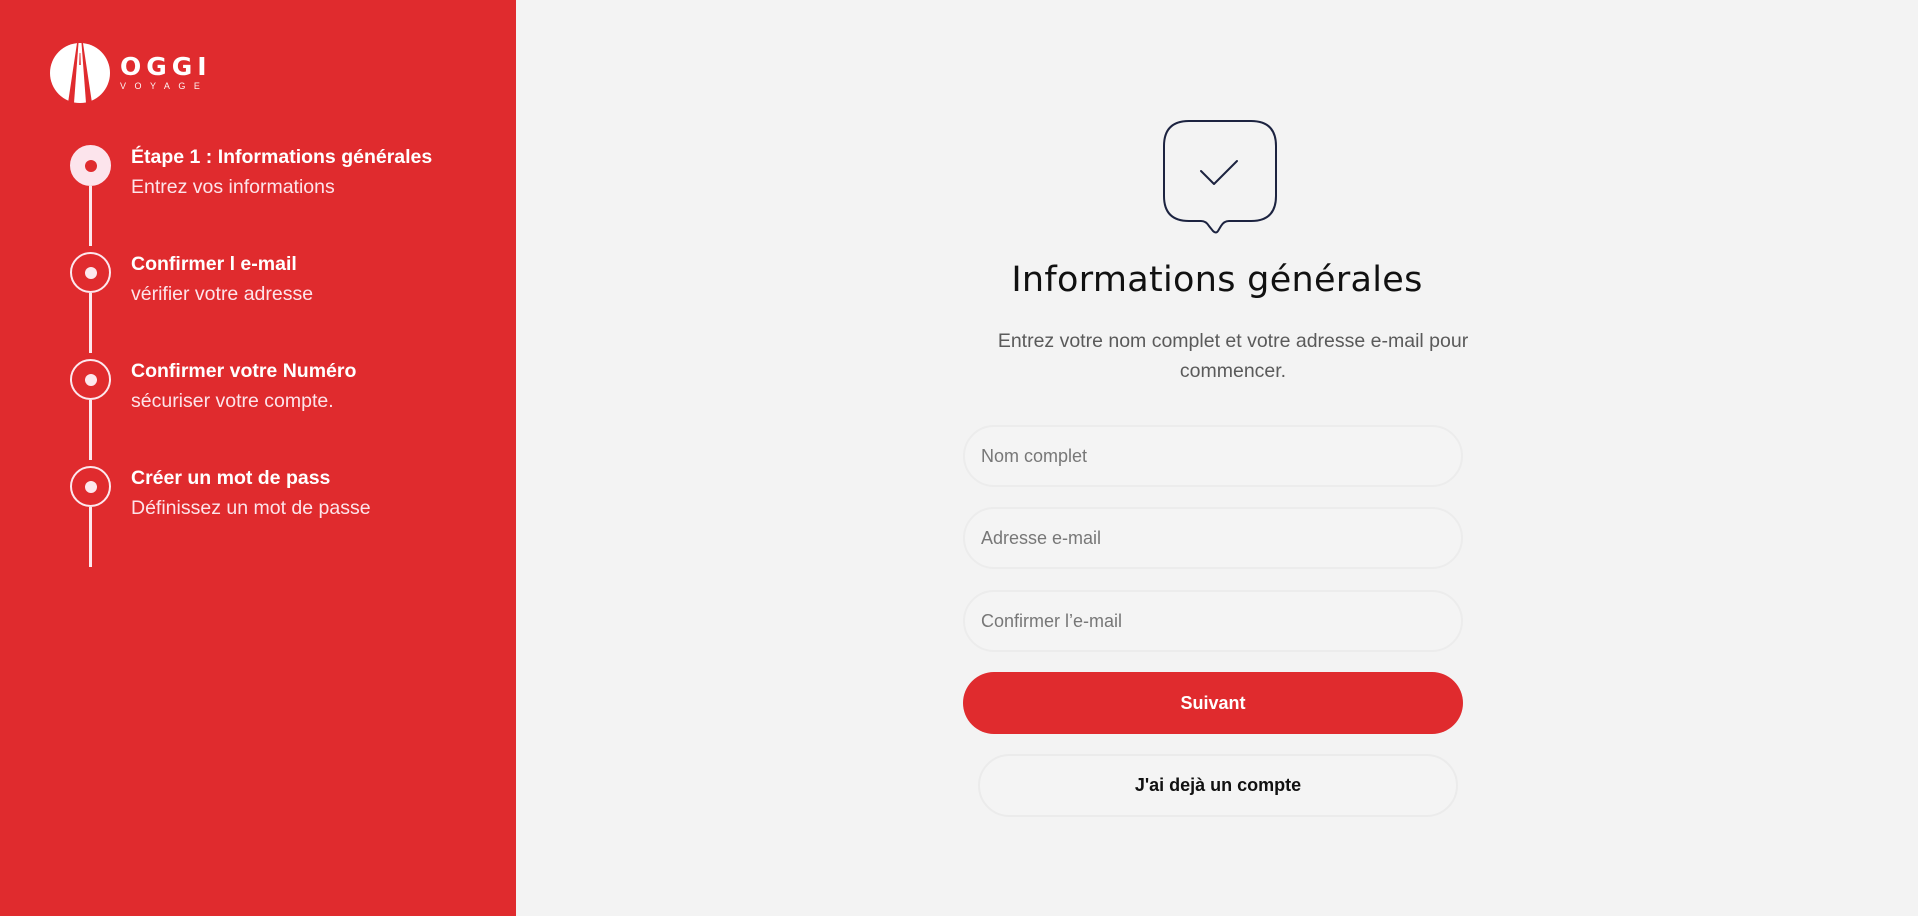 The image size is (1918, 916). I want to click on step-2-indicator, so click(90, 272).